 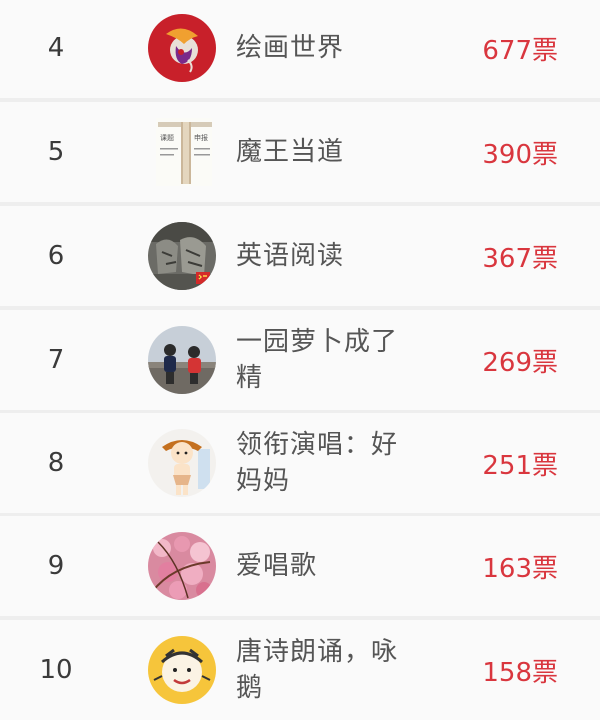 I want to click on vote-count: 269票, so click(x=520, y=362).